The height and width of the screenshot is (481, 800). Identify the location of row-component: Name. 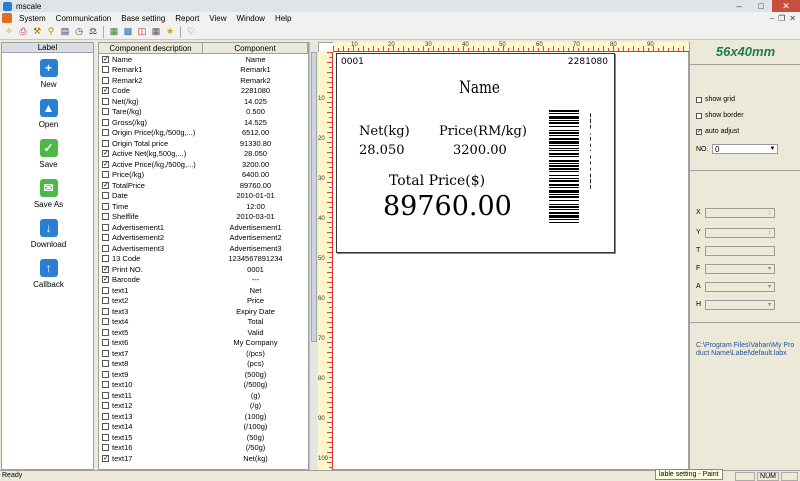
(255, 59).